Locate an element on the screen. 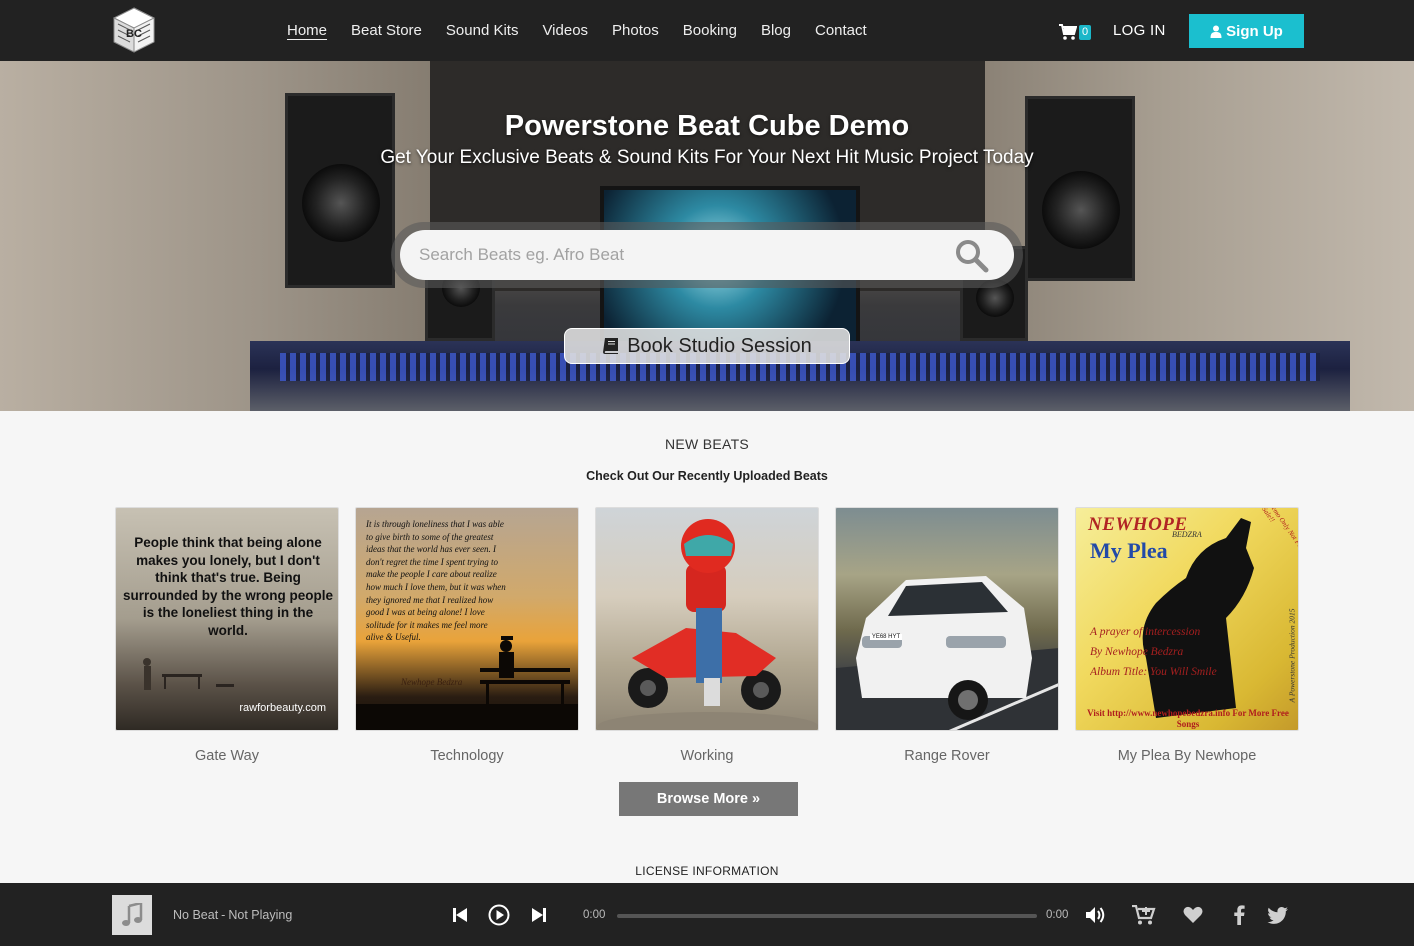 This screenshot has width=1414, height=946. search-icon is located at coordinates (972, 256).